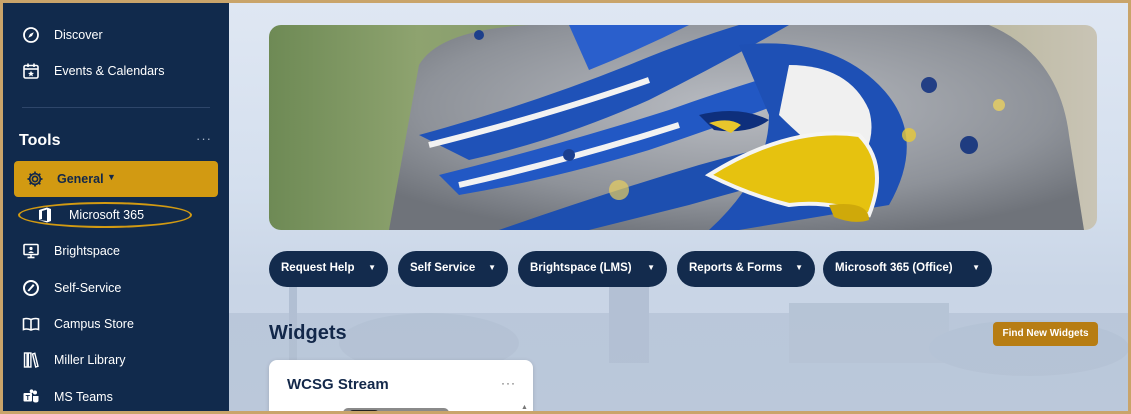 The width and height of the screenshot is (1131, 414). I want to click on svg-text: T, so click(28, 398).